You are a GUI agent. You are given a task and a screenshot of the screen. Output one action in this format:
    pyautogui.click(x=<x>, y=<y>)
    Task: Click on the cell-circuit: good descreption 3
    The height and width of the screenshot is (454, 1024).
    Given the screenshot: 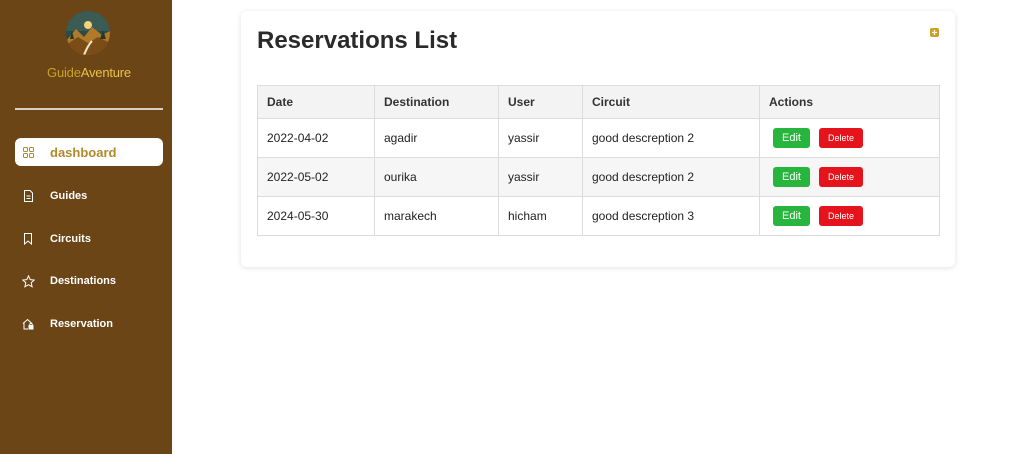 What is the action you would take?
    pyautogui.click(x=671, y=216)
    